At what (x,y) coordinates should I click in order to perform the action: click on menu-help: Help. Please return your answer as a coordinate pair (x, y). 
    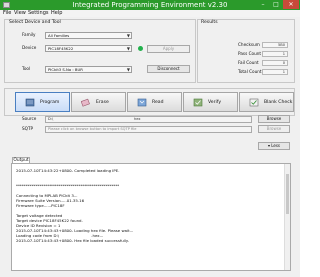
    Looking at the image, I should click on (56, 13).